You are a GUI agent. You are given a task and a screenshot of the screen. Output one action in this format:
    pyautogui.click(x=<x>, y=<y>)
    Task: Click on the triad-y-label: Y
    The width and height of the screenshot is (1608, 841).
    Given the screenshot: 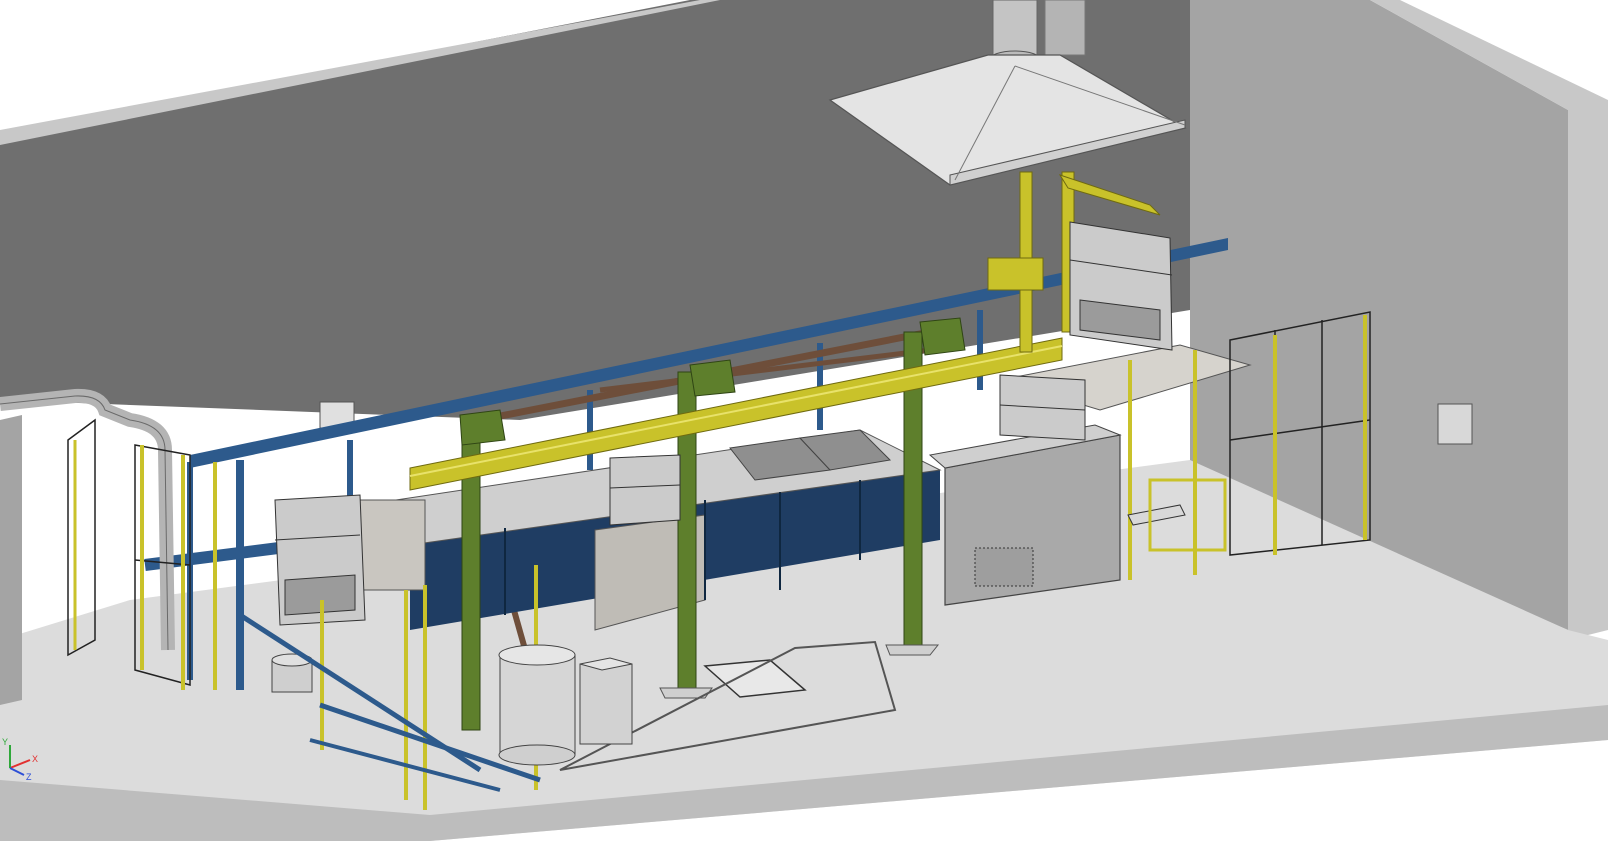 What is the action you would take?
    pyautogui.click(x=5, y=742)
    